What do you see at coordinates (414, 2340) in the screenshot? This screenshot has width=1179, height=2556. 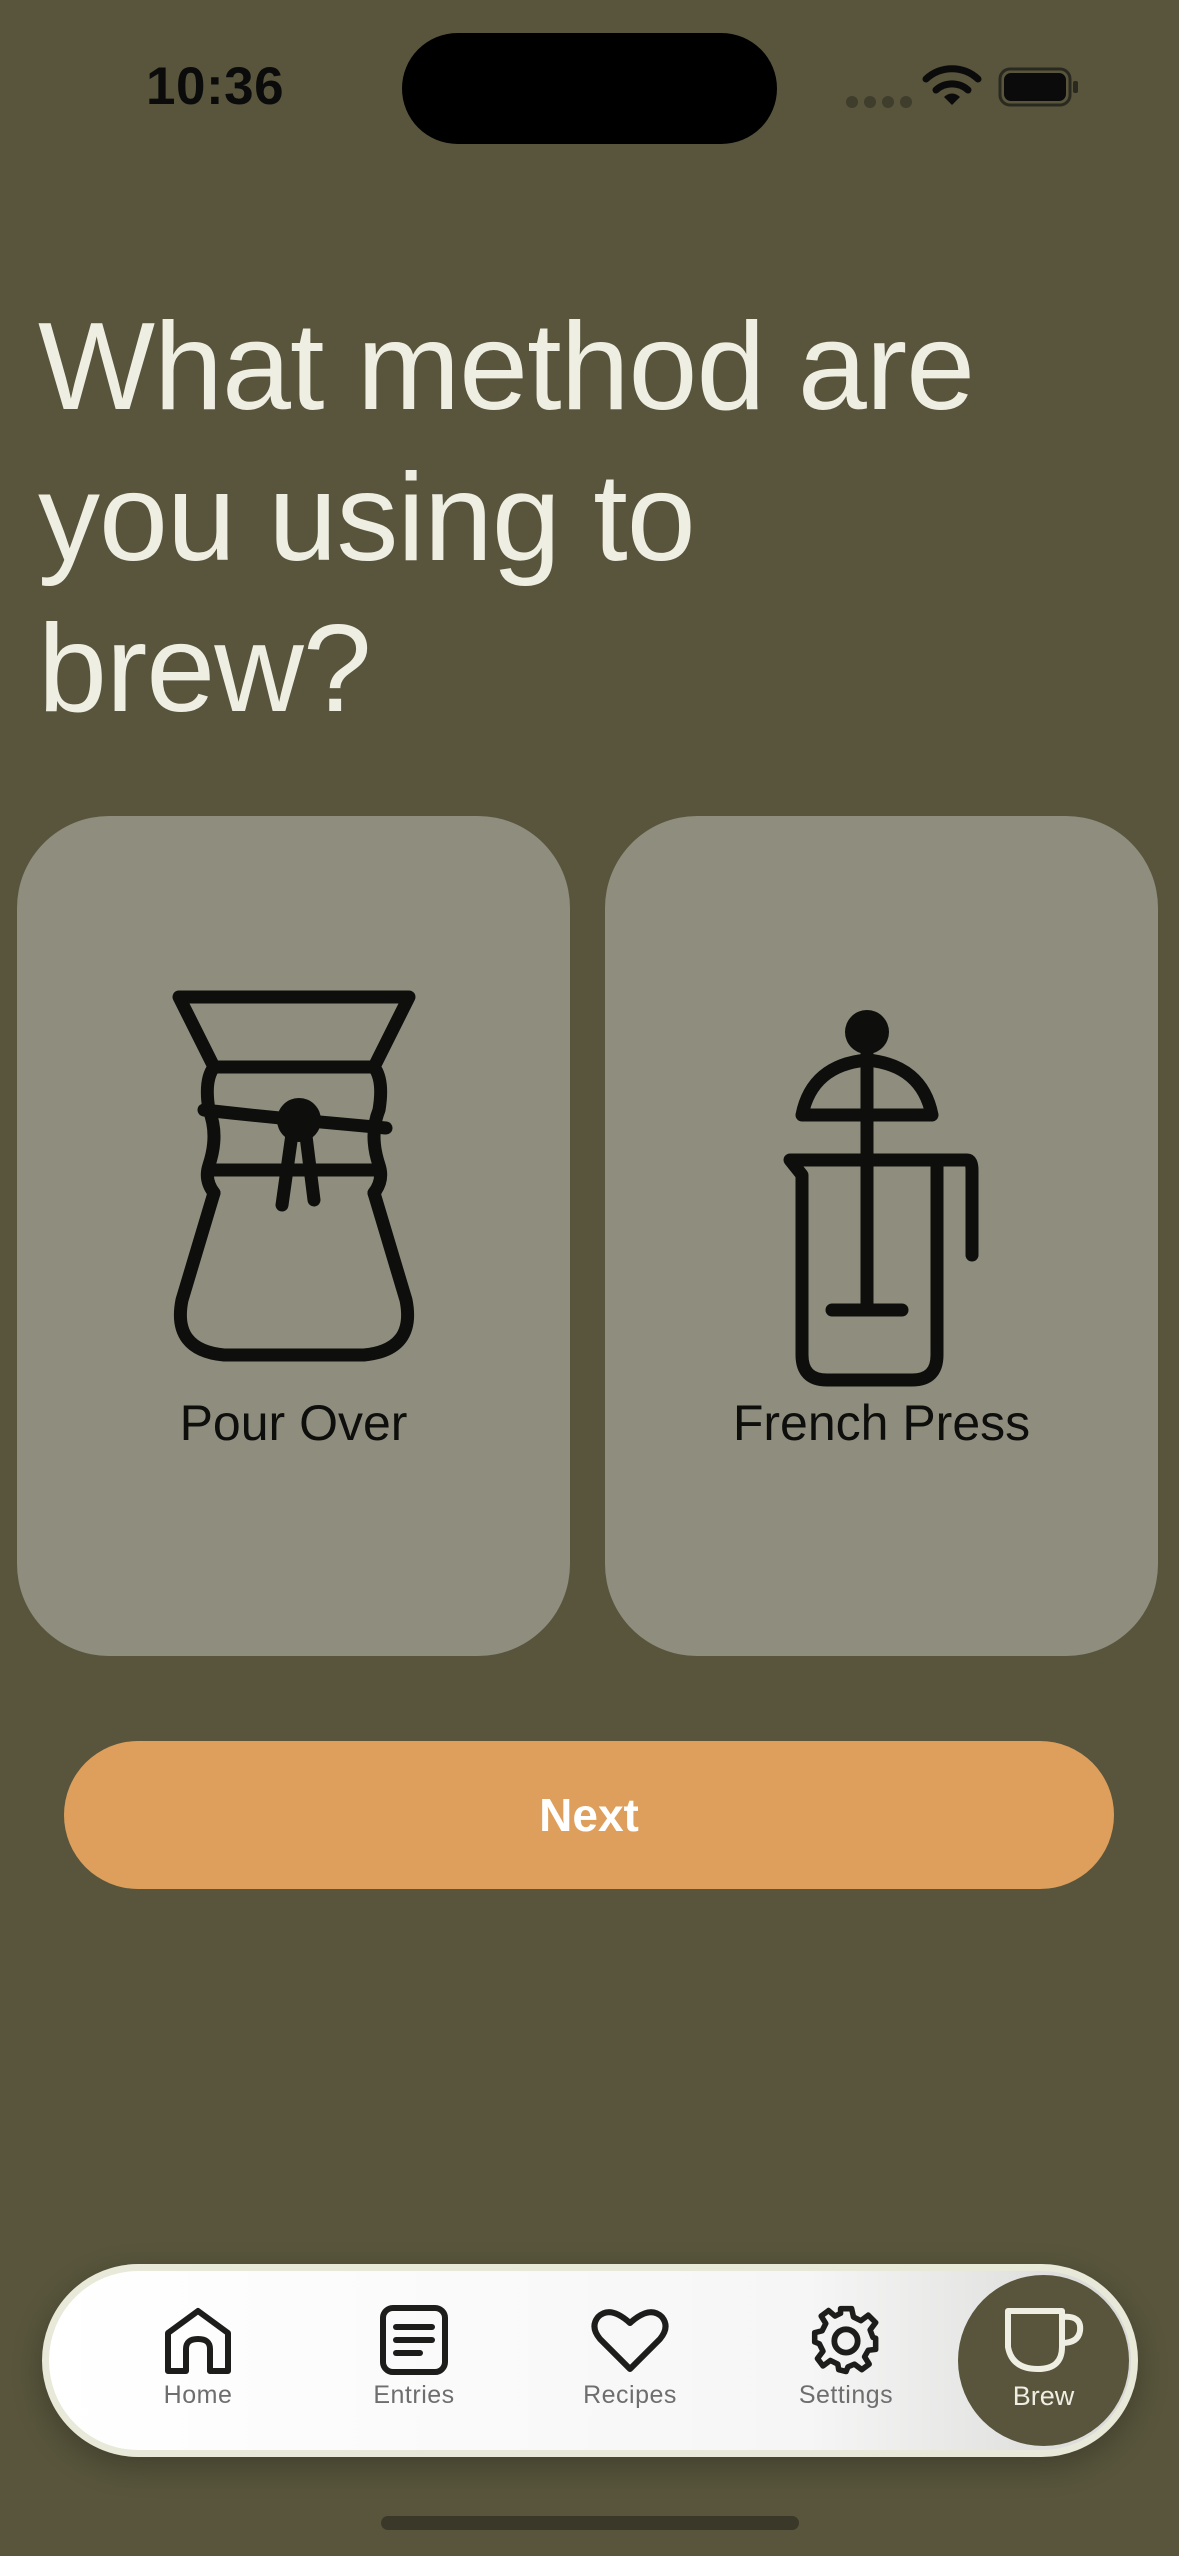 I see `list-icon` at bounding box center [414, 2340].